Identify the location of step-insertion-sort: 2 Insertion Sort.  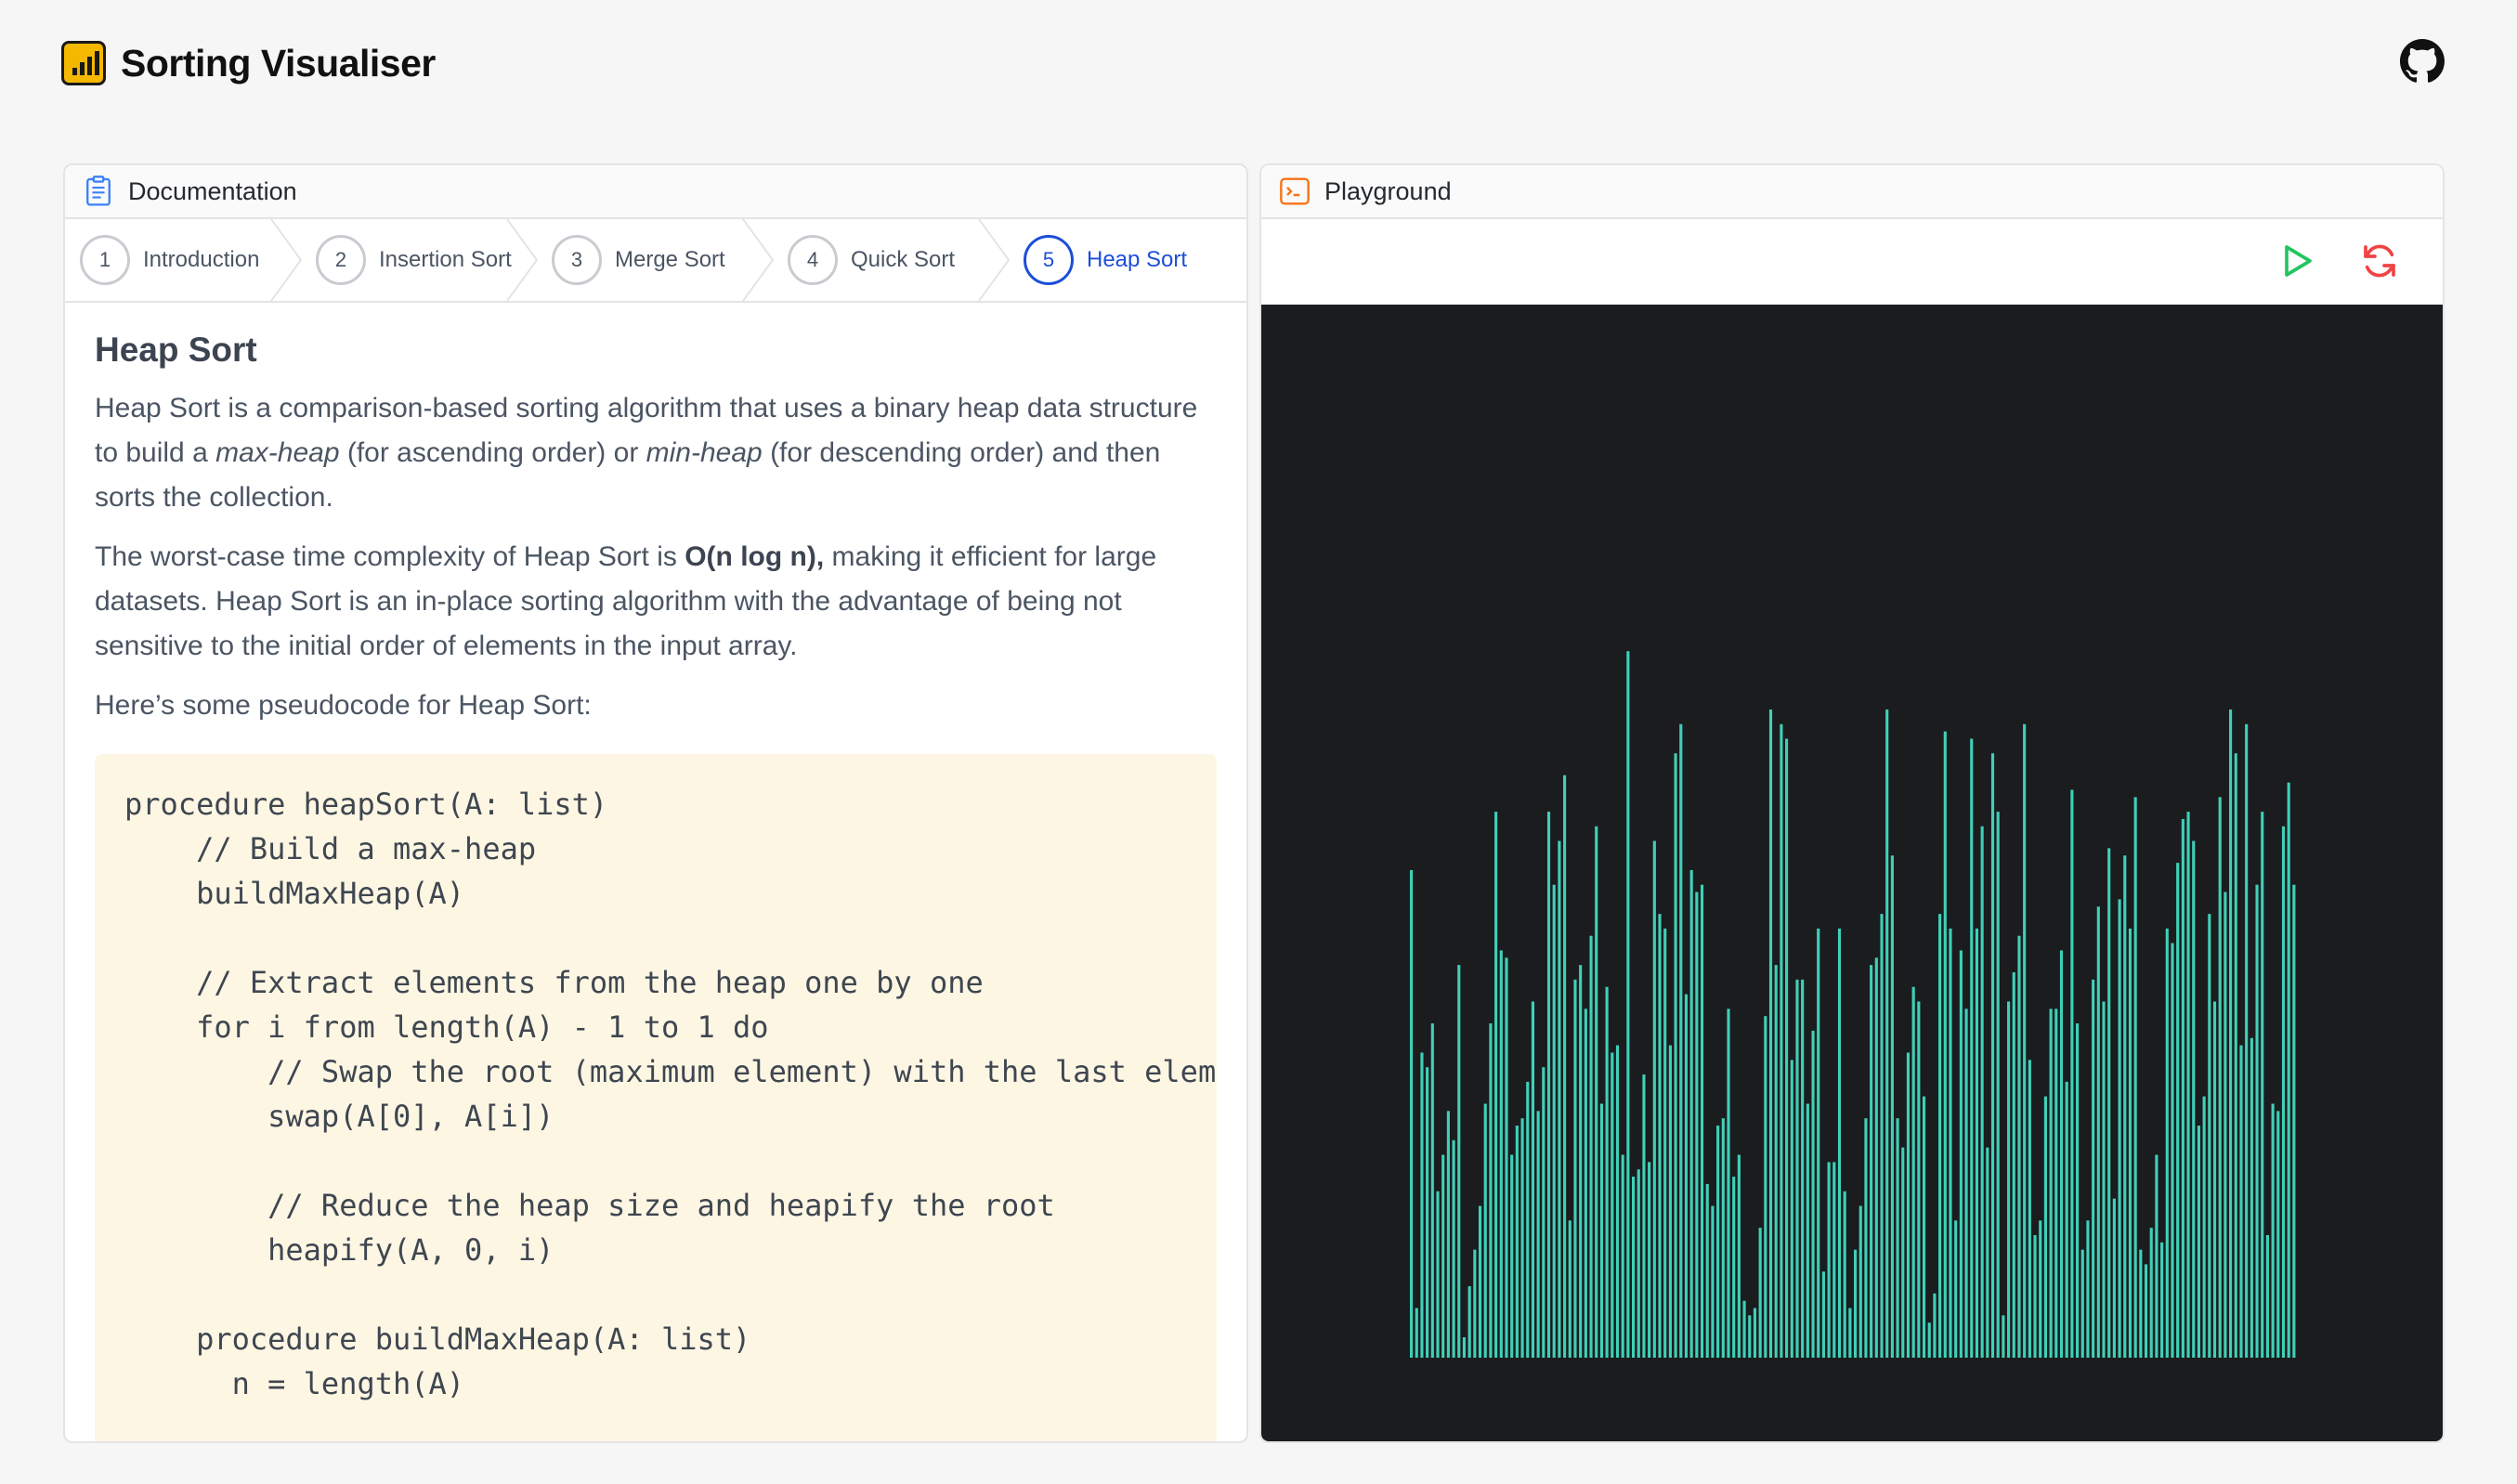
(420, 260).